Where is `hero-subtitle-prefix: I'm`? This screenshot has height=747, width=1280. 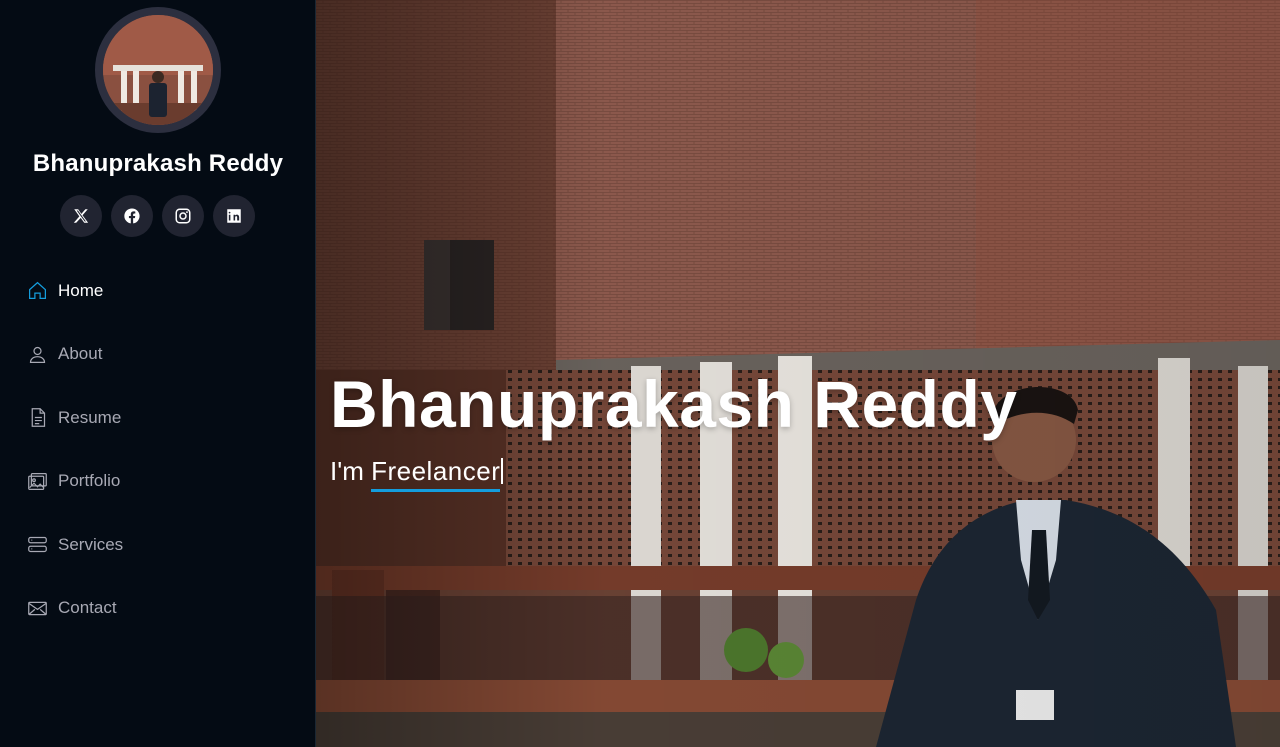
hero-subtitle-prefix: I'm is located at coordinates (351, 471).